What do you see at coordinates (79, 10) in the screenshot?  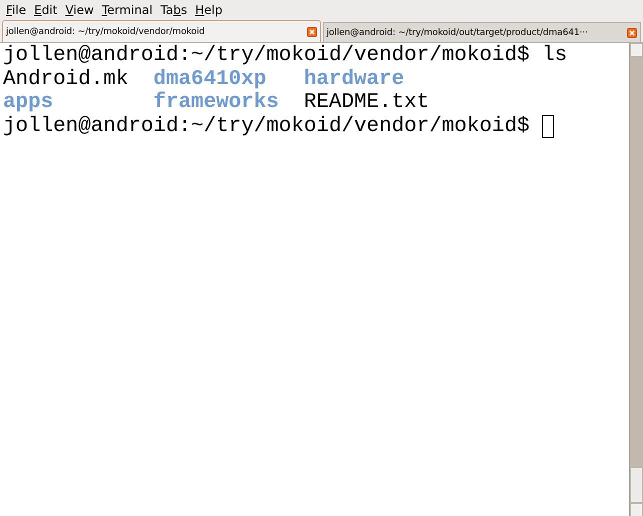 I see `menu-item: View` at bounding box center [79, 10].